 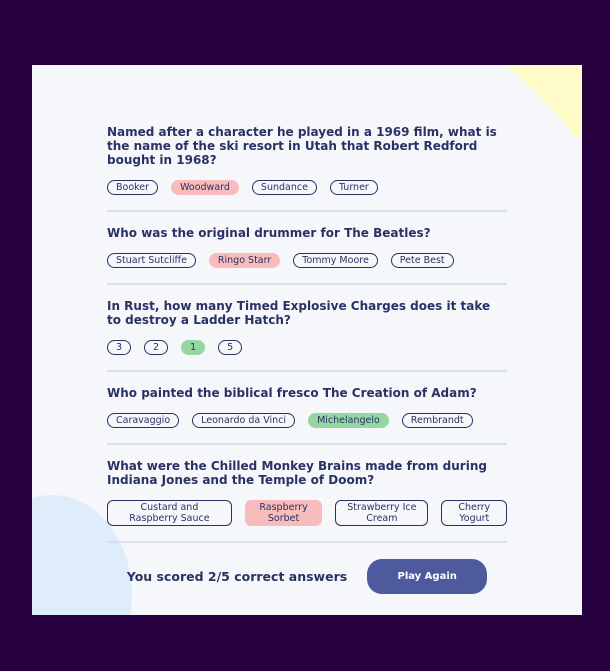 I want to click on decorative-blob-yellow, so click(x=544, y=101).